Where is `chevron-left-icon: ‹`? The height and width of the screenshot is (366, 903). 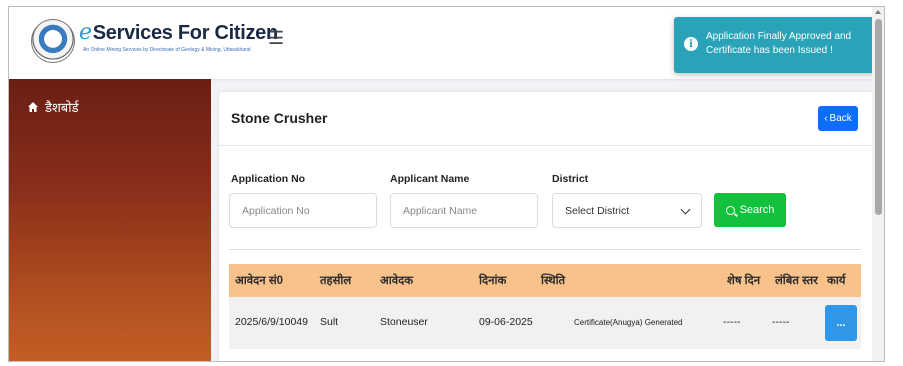 chevron-left-icon: ‹ is located at coordinates (826, 118).